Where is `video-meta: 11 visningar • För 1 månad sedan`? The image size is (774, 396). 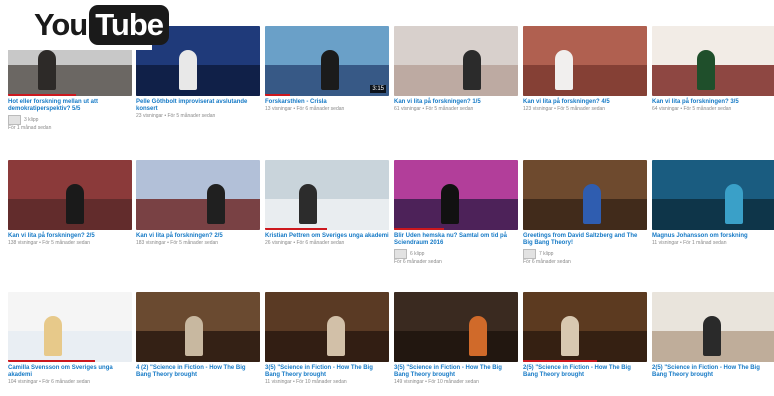
video-meta: 11 visningar • För 1 månad sedan is located at coordinates (689, 243).